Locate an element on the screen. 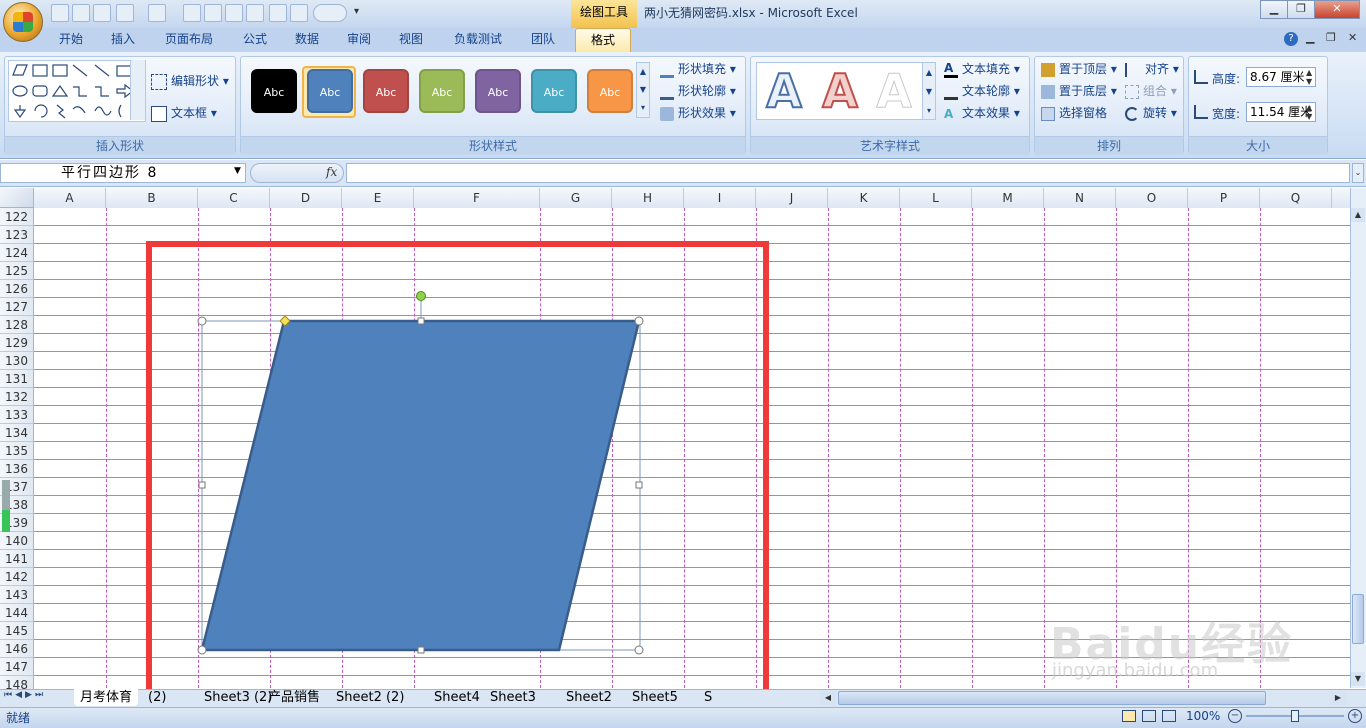 The height and width of the screenshot is (728, 1366). sheet-tab: Sheet2 is located at coordinates (589, 697).